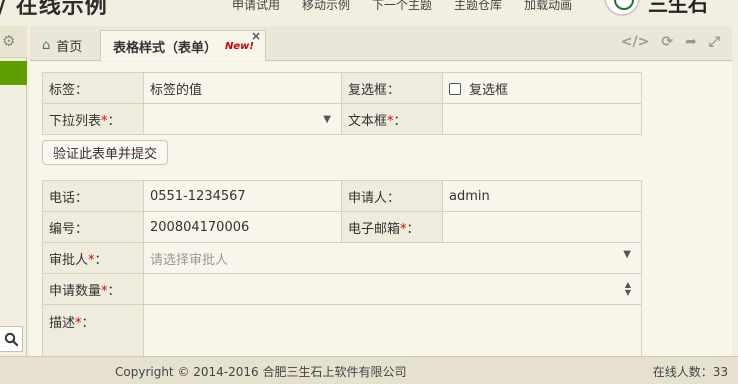 The height and width of the screenshot is (384, 738). I want to click on tab-table-form: 表格样式（表单） New! ×, so click(183, 45).